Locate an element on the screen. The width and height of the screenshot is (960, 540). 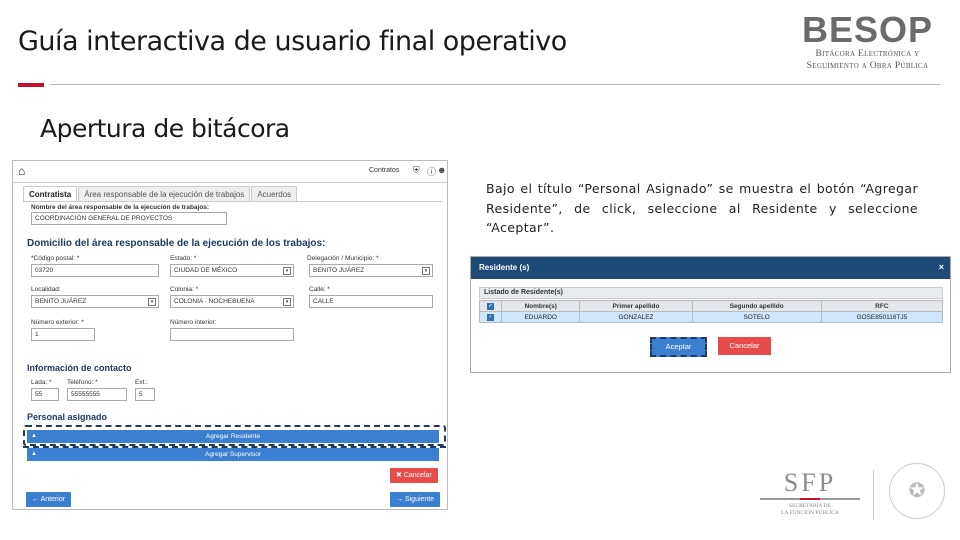
delegacion-value: BENITO JUÁREZ is located at coordinates (339, 270).